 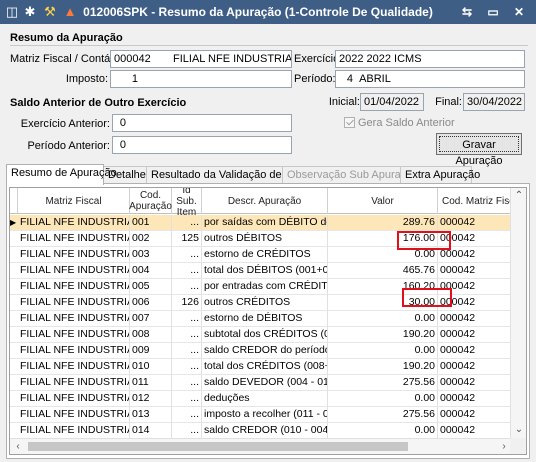 What do you see at coordinates (151, 287) in the screenshot?
I see `cell-cod-apuracao: 005` at bounding box center [151, 287].